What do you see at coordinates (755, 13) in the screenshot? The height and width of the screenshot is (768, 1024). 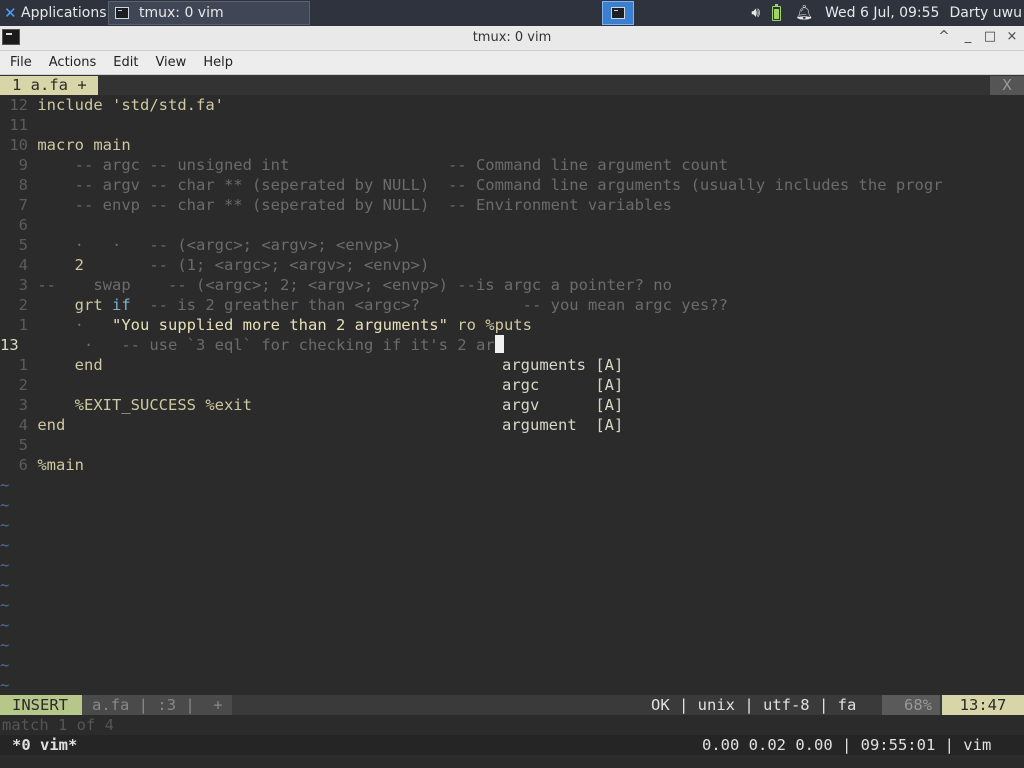 I see `speaker-icon: 🔊︎` at bounding box center [755, 13].